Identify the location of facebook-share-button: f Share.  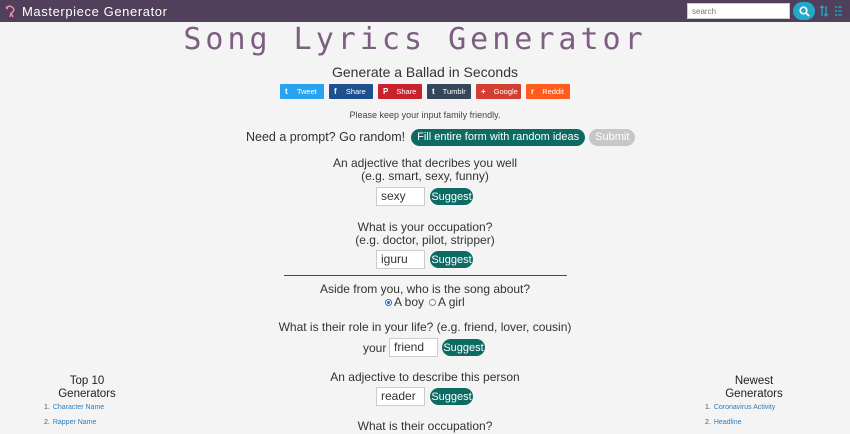
(351, 91).